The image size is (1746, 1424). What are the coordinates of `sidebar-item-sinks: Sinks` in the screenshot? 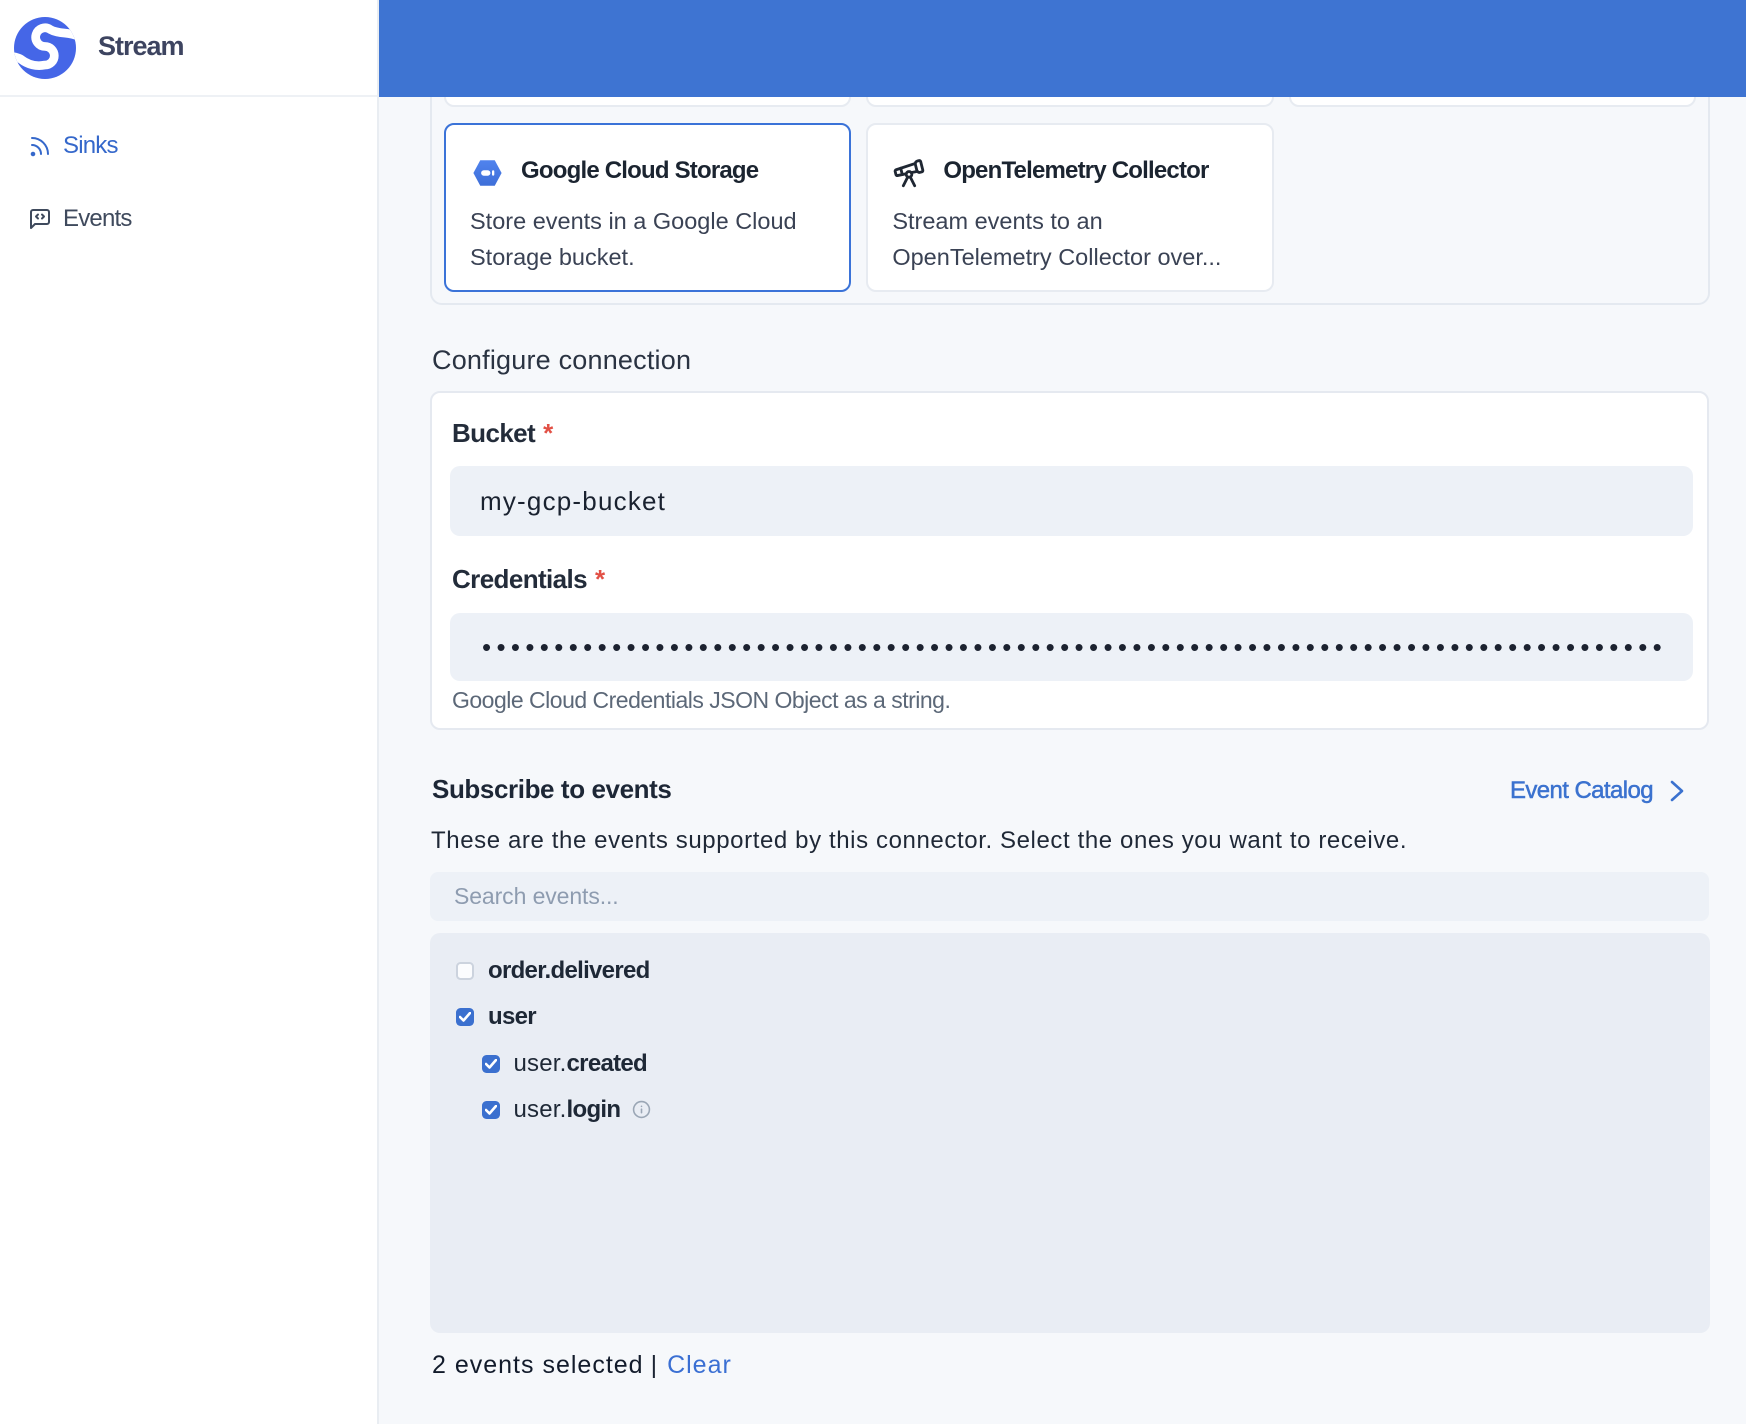 It's located at (188, 146).